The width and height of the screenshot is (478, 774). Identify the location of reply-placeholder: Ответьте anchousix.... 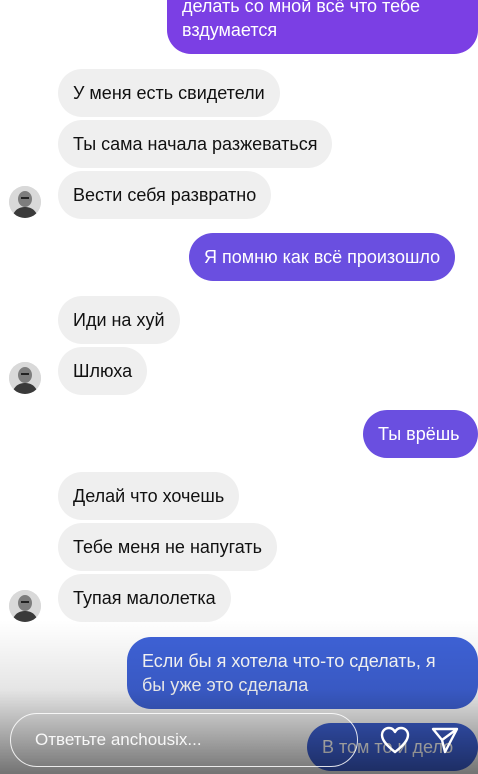
(118, 739).